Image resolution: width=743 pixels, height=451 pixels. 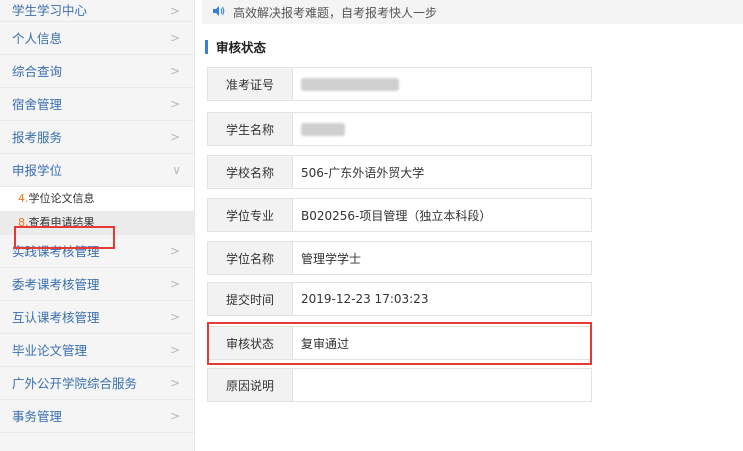 I want to click on section-title: 审核状态, so click(x=235, y=46).